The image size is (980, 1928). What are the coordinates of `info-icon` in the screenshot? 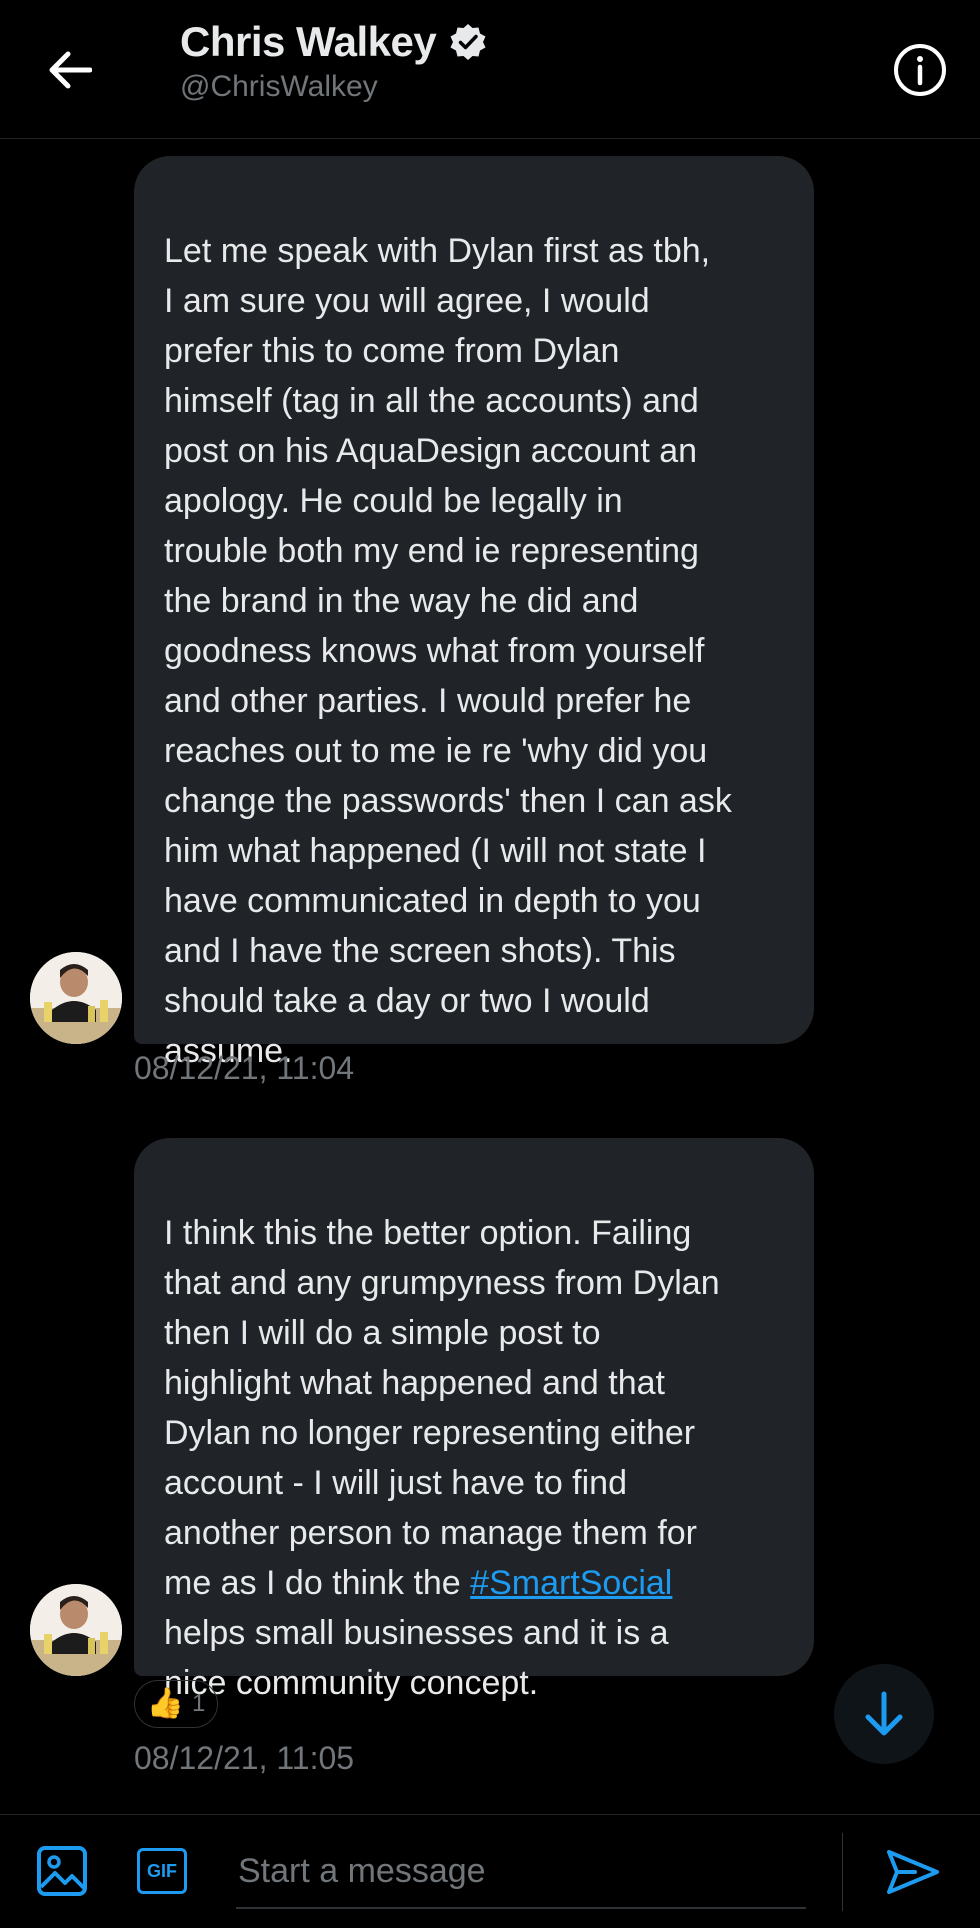 It's located at (920, 70).